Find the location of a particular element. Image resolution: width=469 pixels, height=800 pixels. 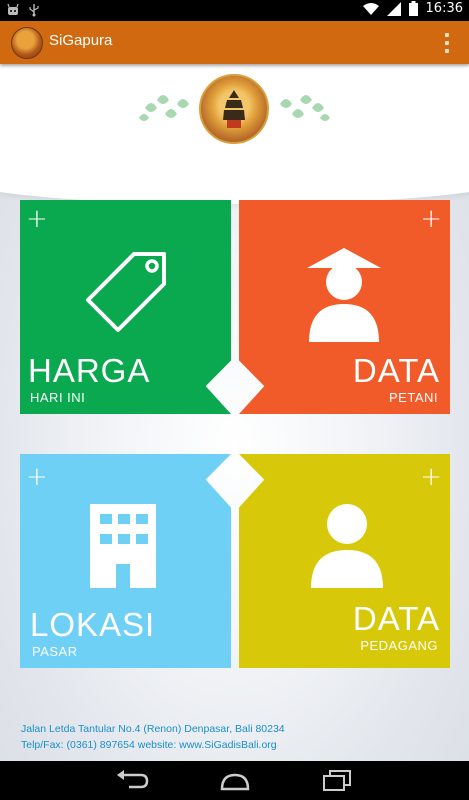

navigation-bar is located at coordinates (234, 780).